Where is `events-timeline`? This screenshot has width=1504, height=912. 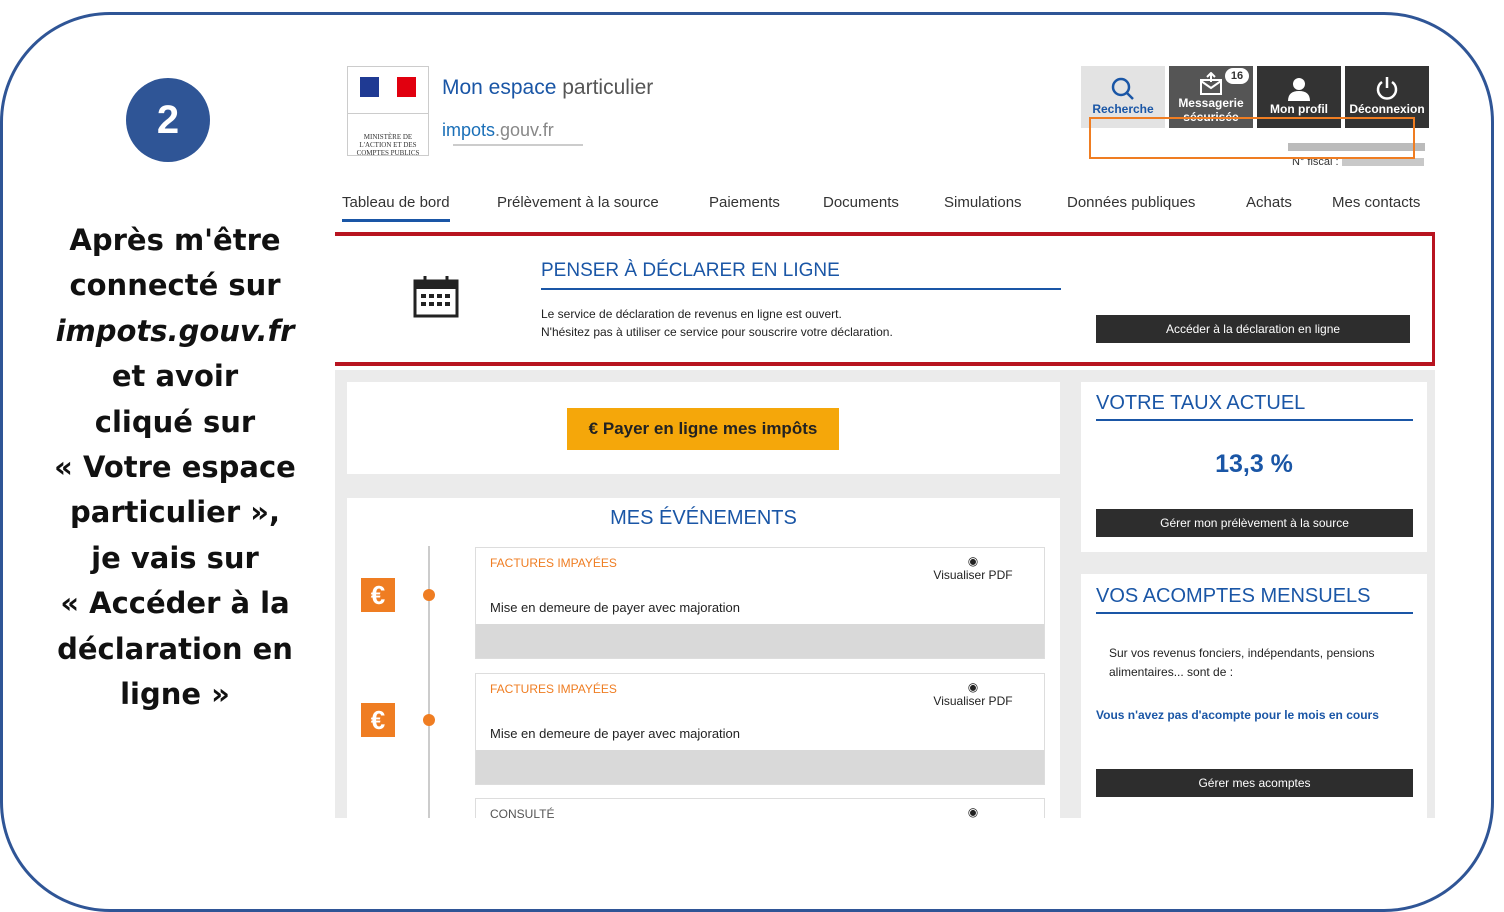 events-timeline is located at coordinates (429, 682).